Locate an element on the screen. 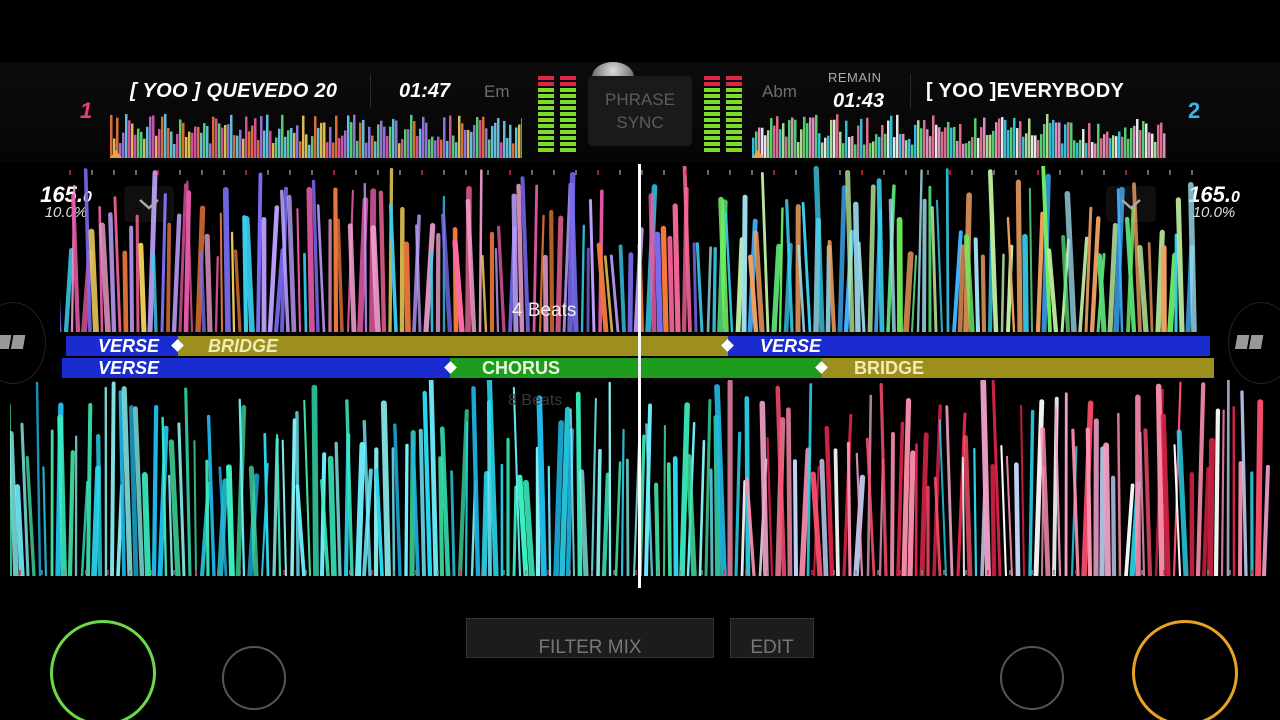  filter-mix-button: FILTER MIX is located at coordinates (590, 638).